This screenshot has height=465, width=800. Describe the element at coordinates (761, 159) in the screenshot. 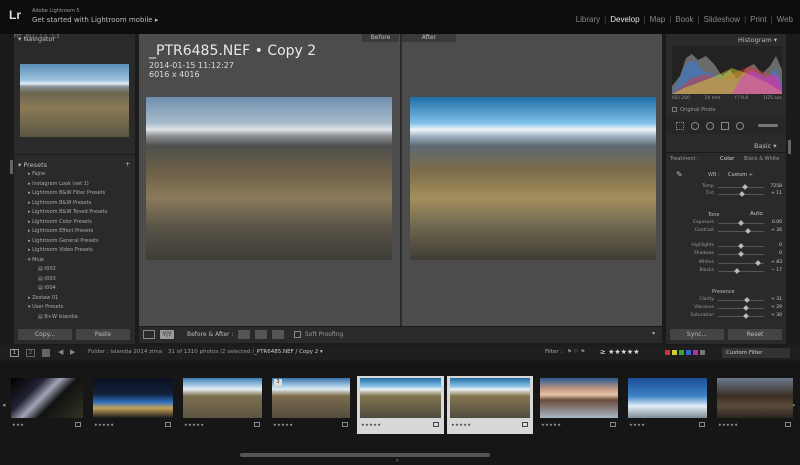

I see `treatment-bw: Black & White` at that location.